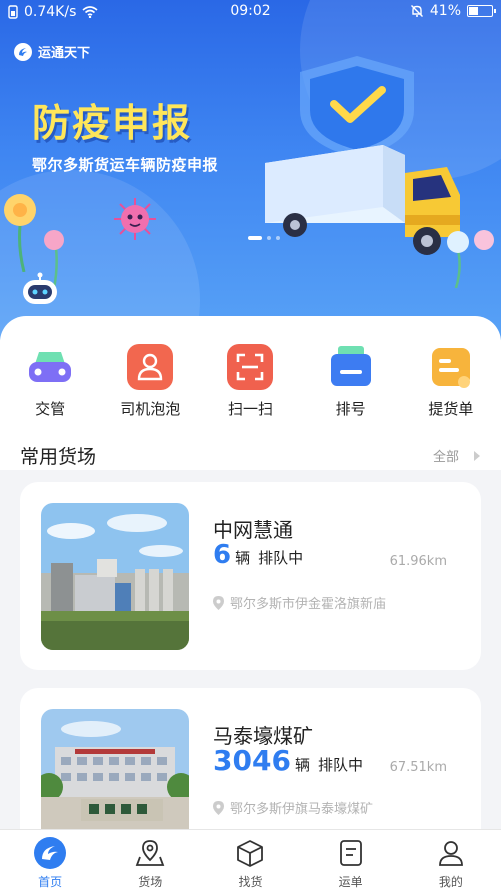  Describe the element at coordinates (50, 882) in the screenshot. I see `tab-label: 首页` at that location.